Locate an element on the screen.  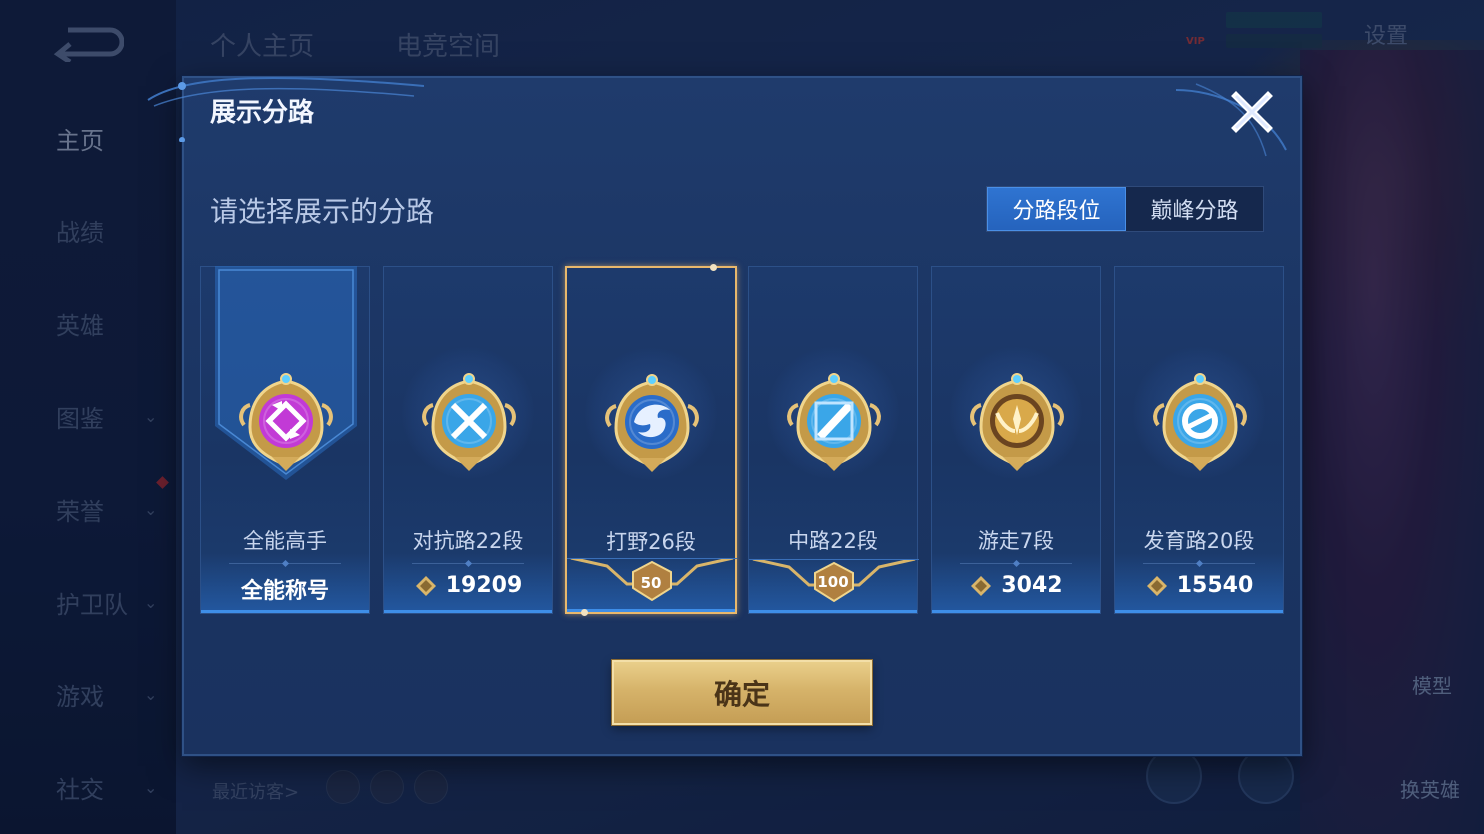
mid-lane-emblem-icon is located at coordinates (834, 422).